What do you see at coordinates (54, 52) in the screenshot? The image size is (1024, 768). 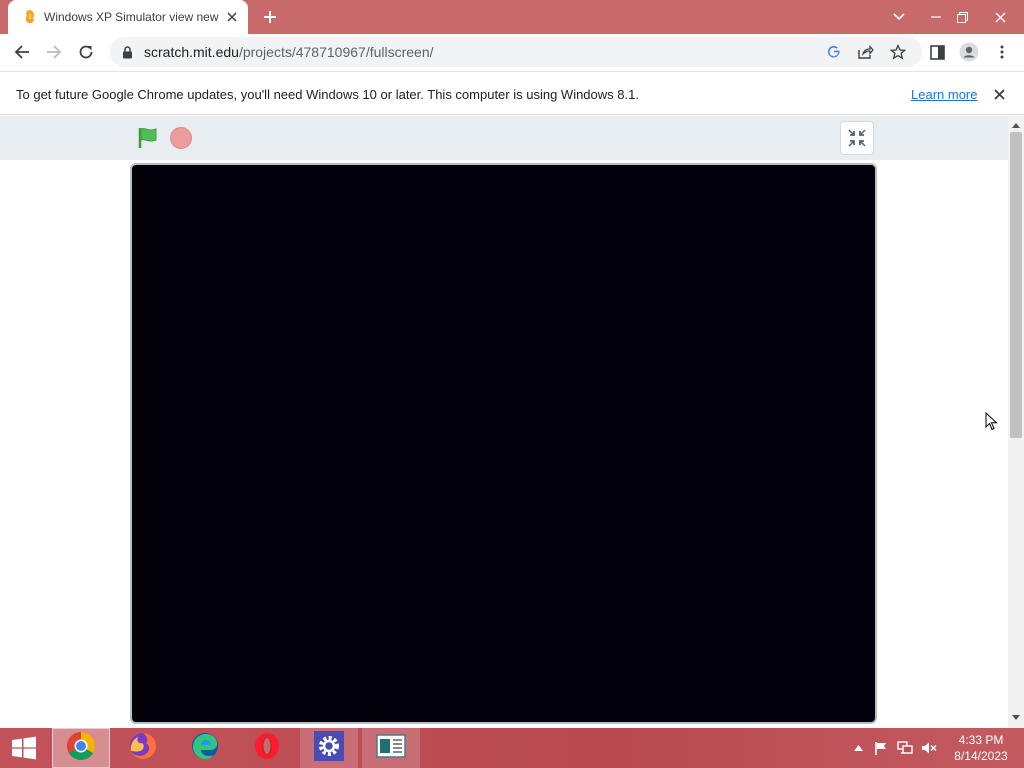 I see `forward-icon` at bounding box center [54, 52].